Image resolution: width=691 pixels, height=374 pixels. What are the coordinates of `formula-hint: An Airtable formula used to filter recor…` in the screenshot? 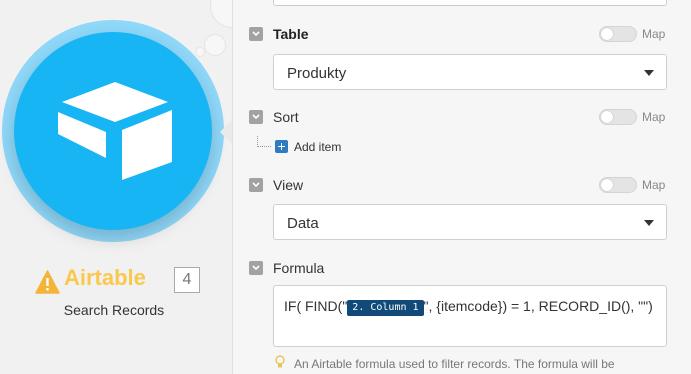 It's located at (454, 364).